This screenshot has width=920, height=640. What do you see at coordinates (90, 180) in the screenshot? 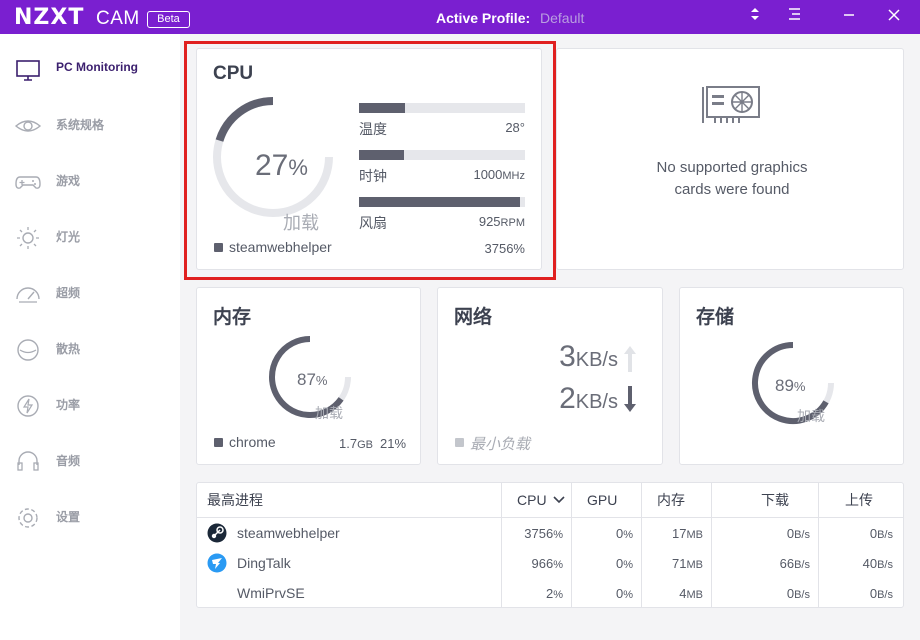
I see `sidebar-item-games: 游戏` at bounding box center [90, 180].